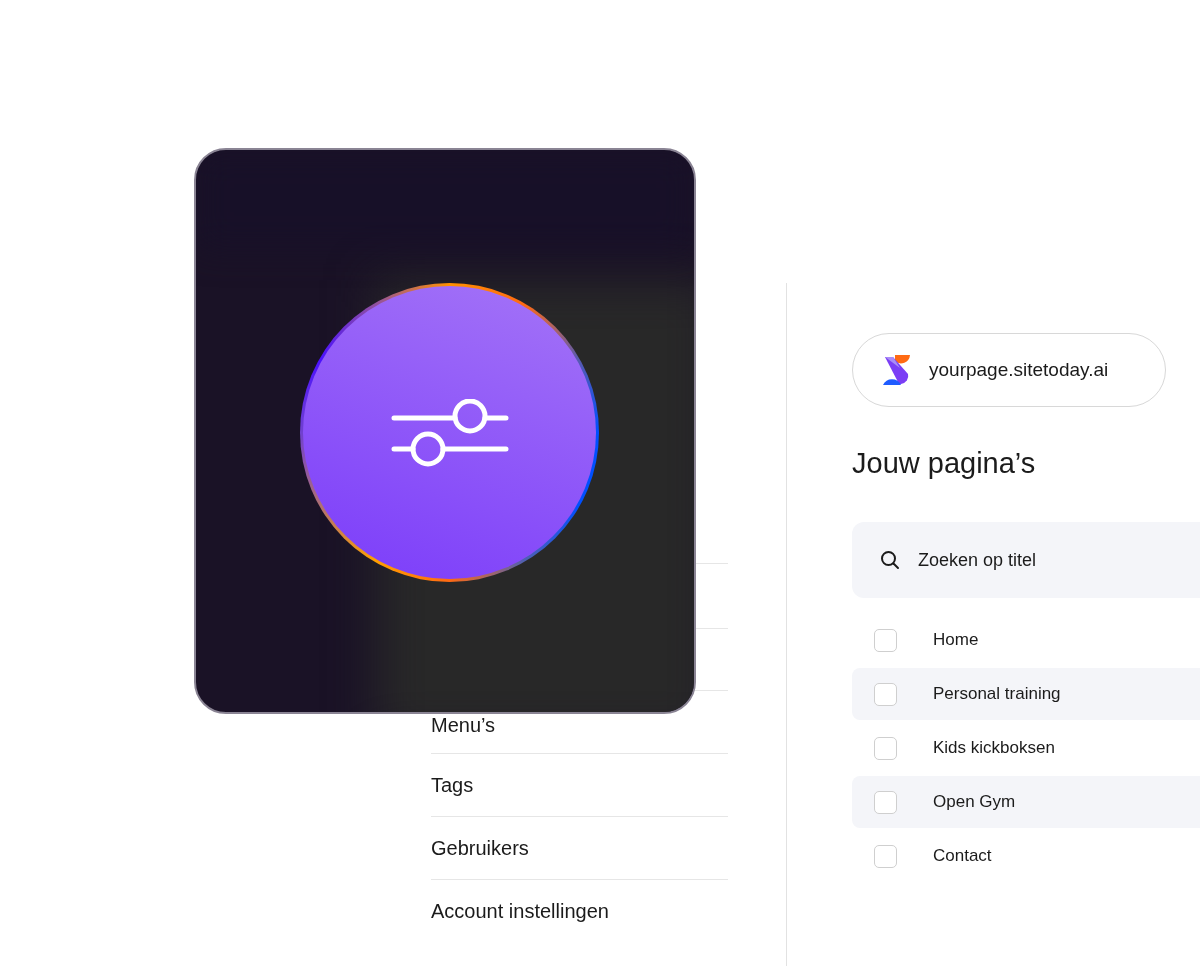  What do you see at coordinates (962, 856) in the screenshot?
I see `page-title: Contact` at bounding box center [962, 856].